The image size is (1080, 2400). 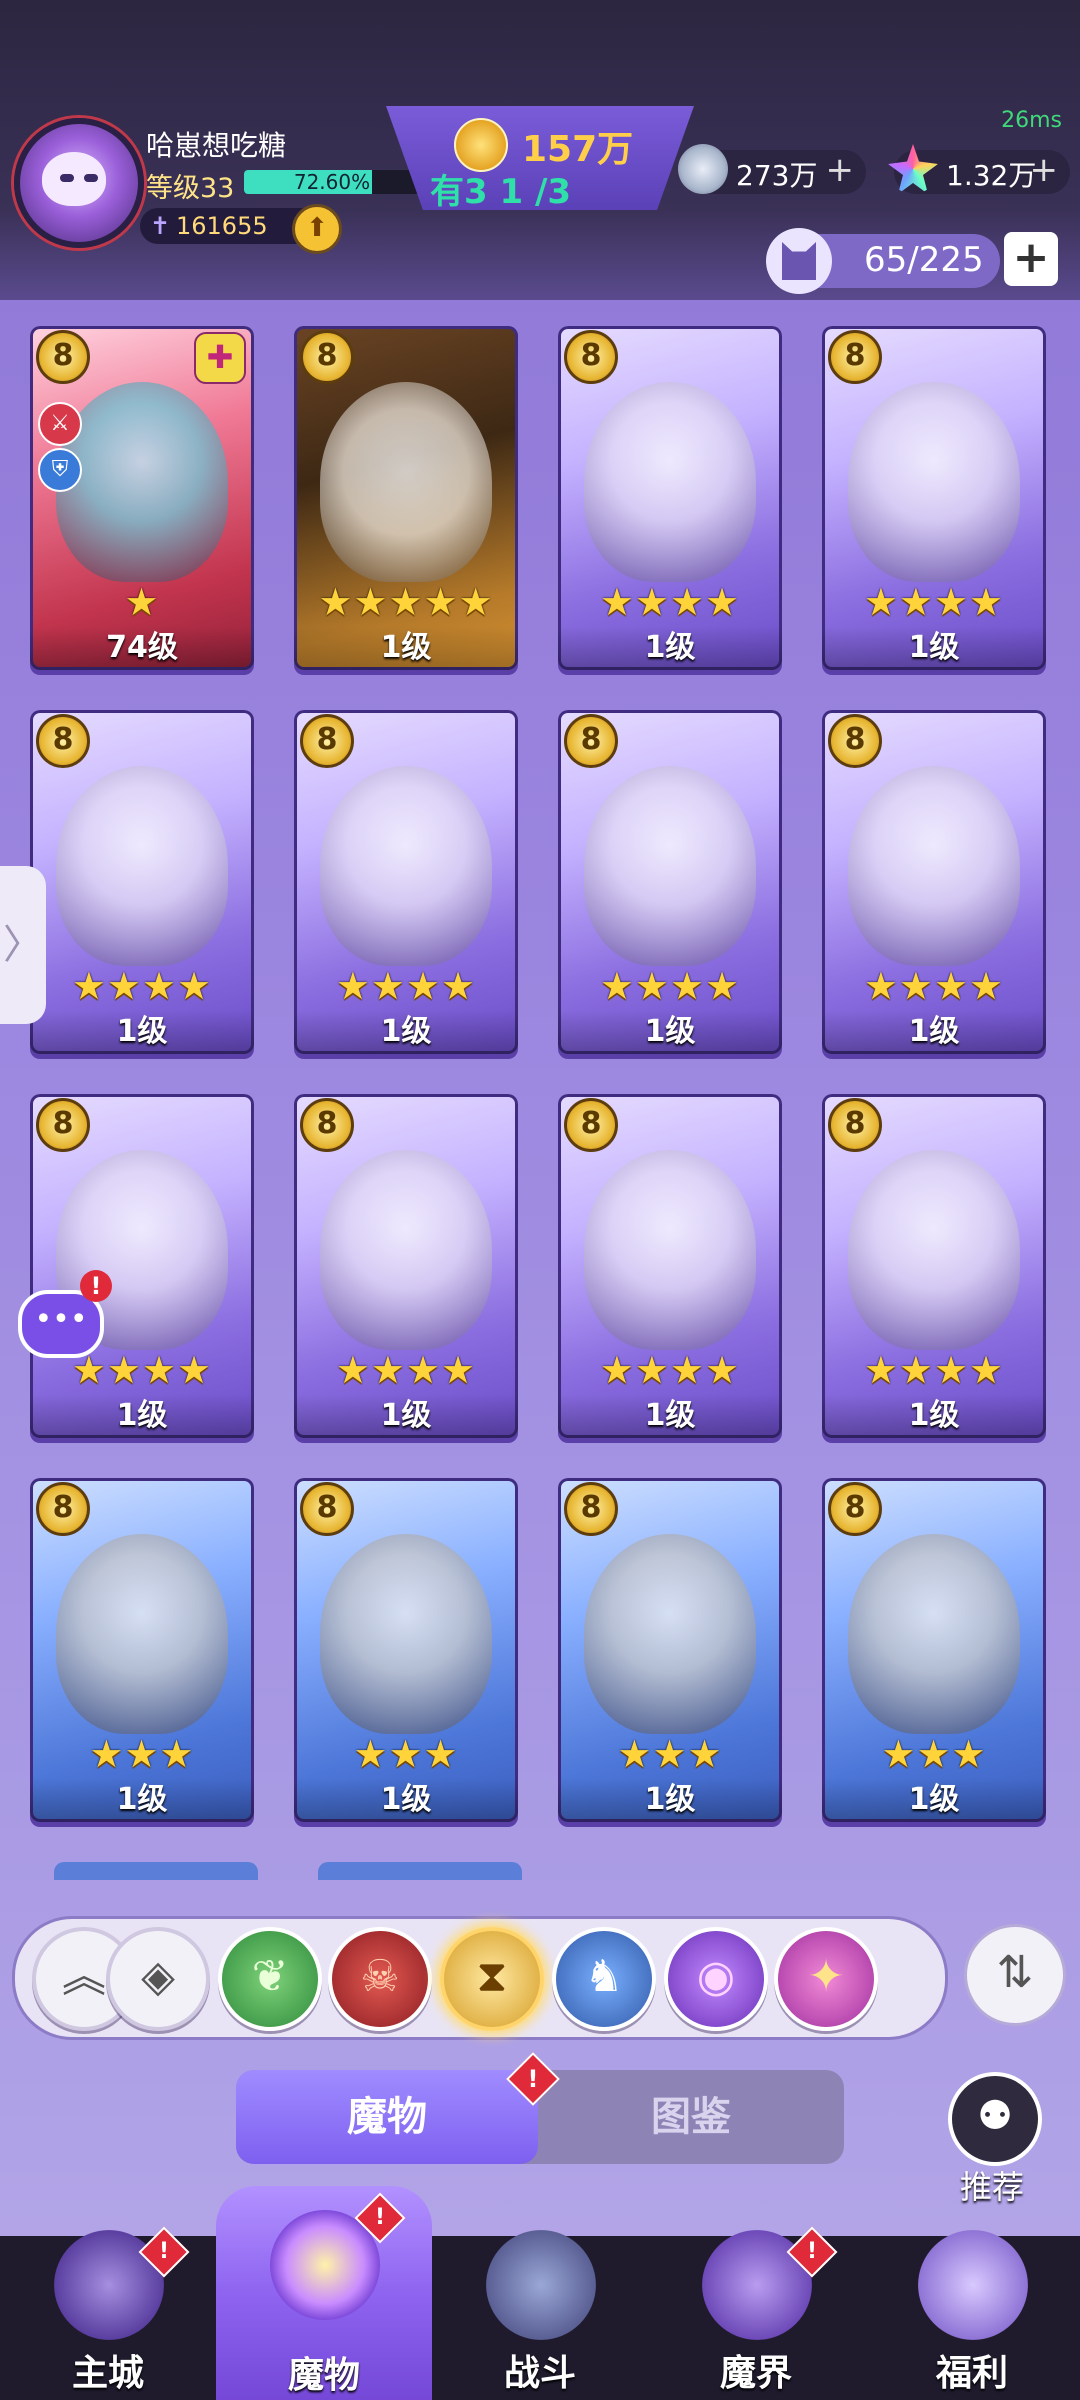 What do you see at coordinates (799, 261) in the screenshot?
I see `cat-silhouette-icon` at bounding box center [799, 261].